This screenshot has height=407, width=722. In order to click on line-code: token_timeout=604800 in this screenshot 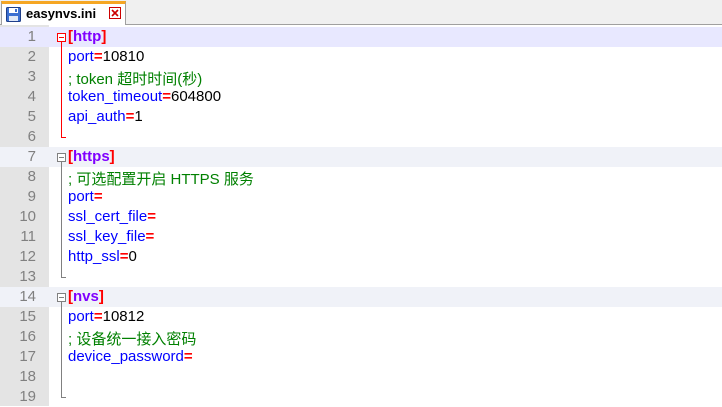, I will do `click(144, 96)`.